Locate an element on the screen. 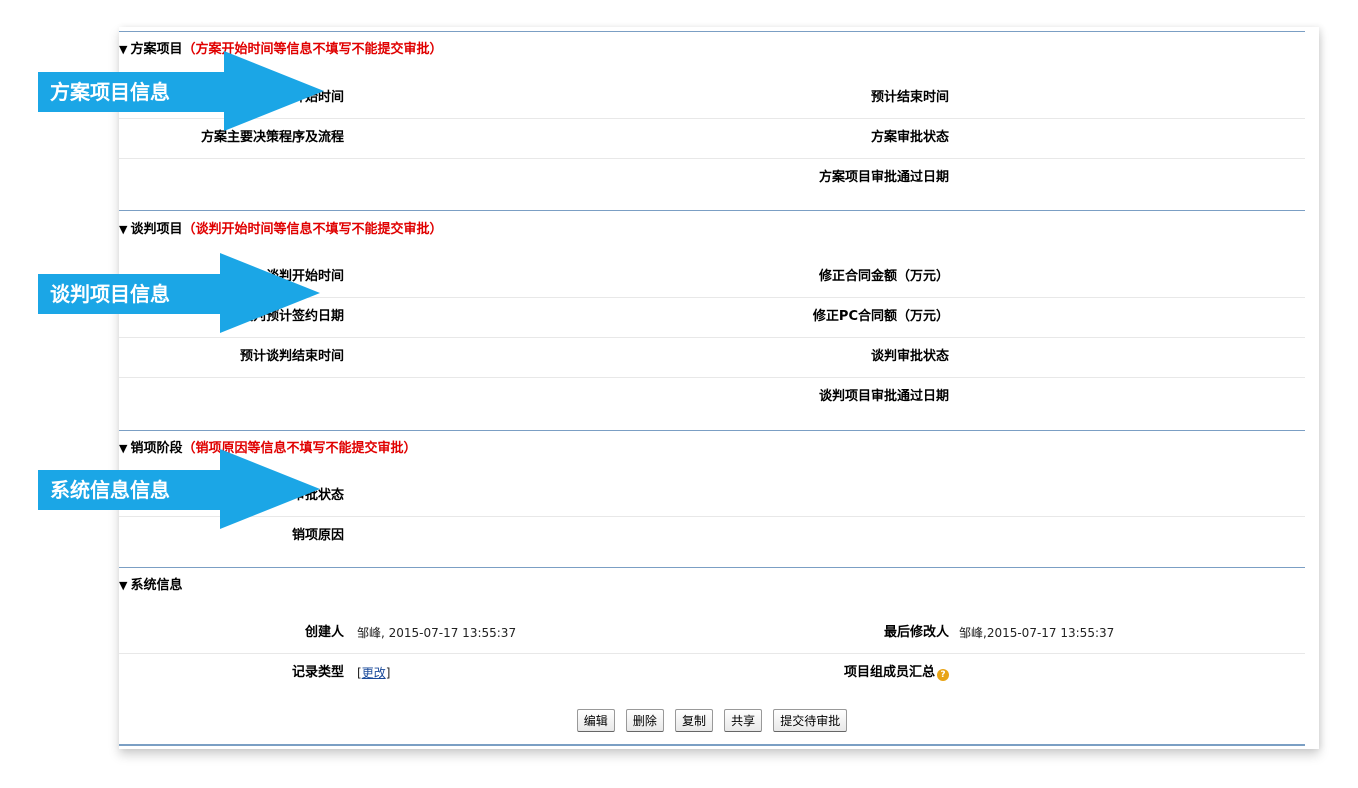 The width and height of the screenshot is (1358, 788). share-button: 共享 is located at coordinates (743, 720).